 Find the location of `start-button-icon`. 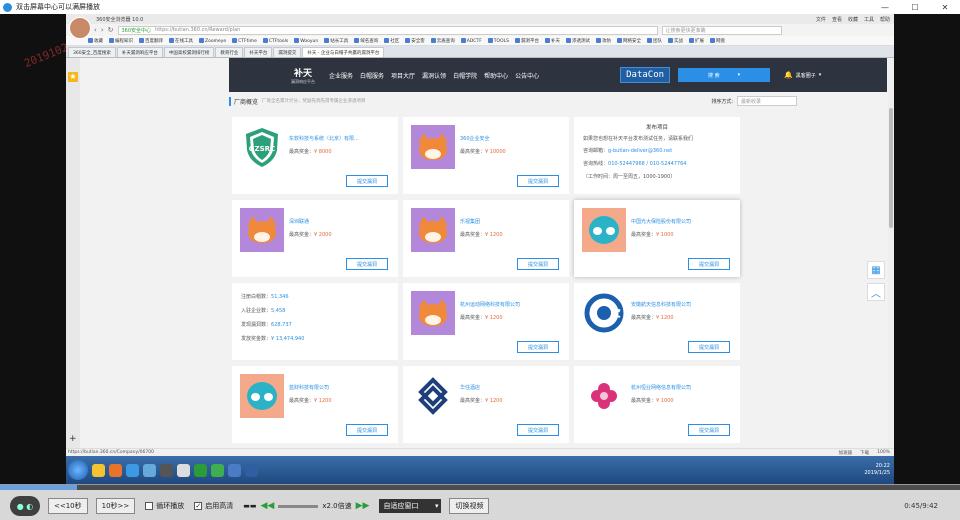

start-button-icon is located at coordinates (78, 470).